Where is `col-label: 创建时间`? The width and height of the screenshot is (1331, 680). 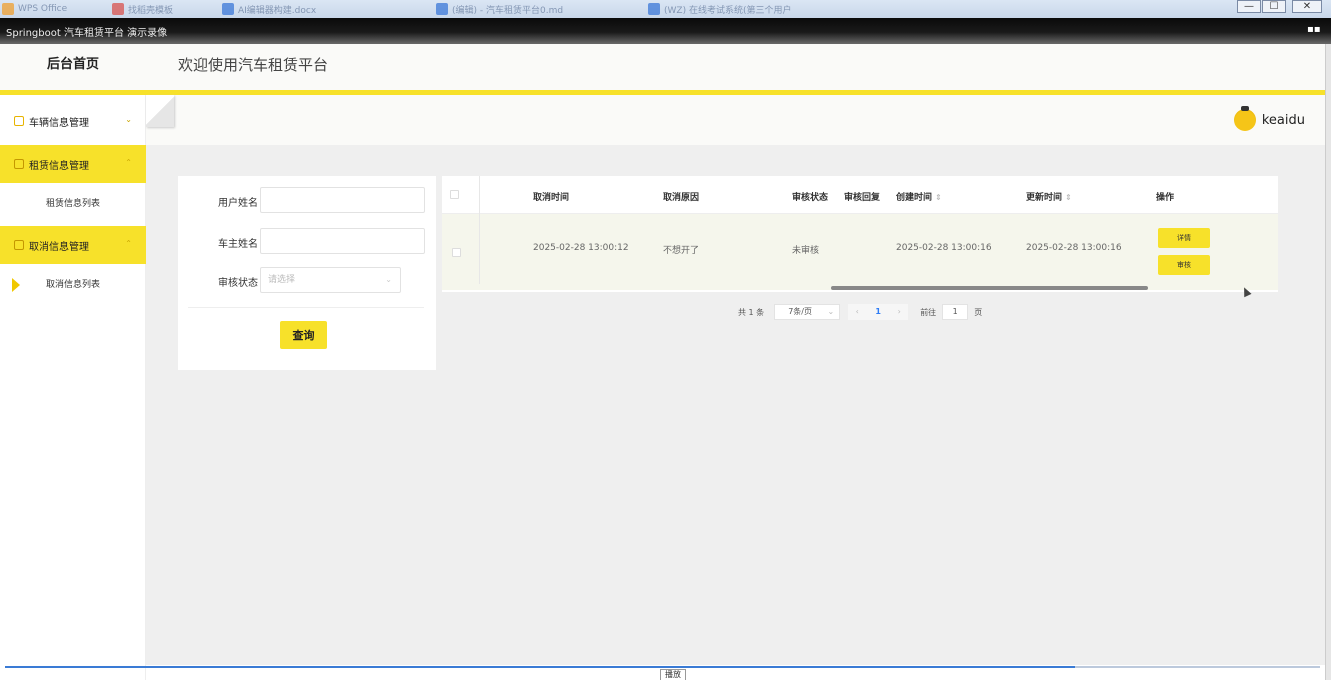
col-label: 创建时间 is located at coordinates (914, 198).